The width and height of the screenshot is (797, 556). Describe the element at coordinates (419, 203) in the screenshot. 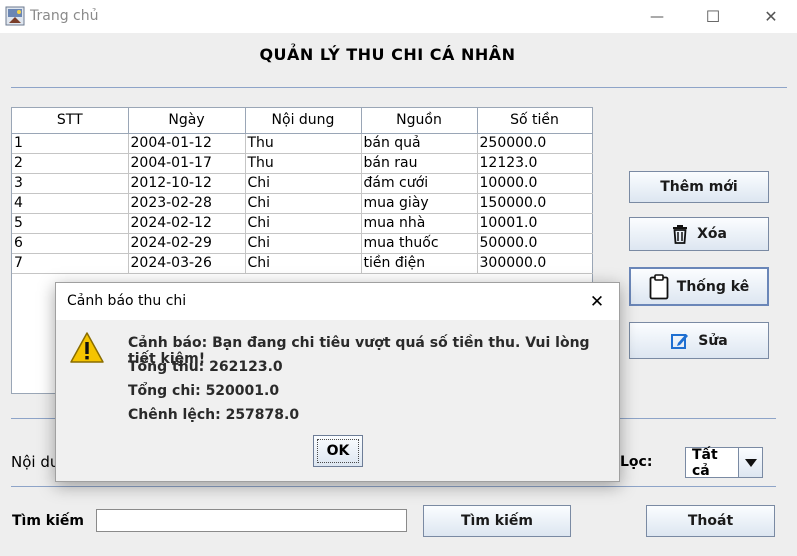

I see `cell-source: mua giày` at that location.